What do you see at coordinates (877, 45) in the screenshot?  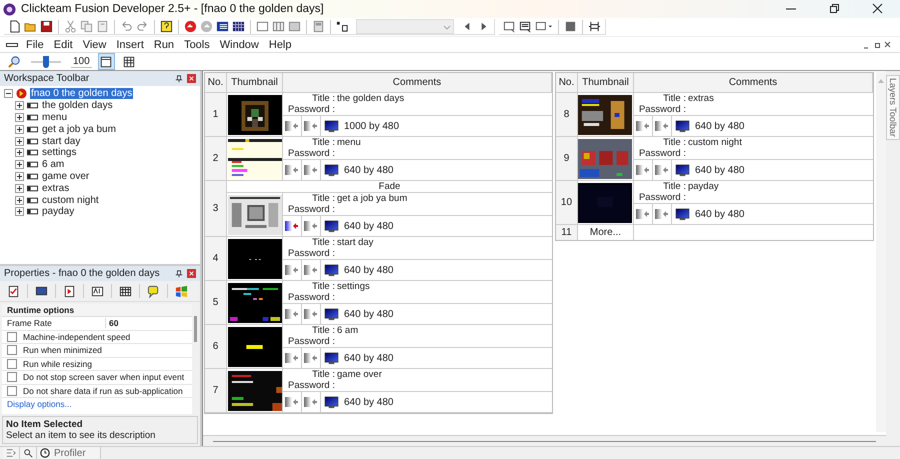 I see `window-controls-icon` at bounding box center [877, 45].